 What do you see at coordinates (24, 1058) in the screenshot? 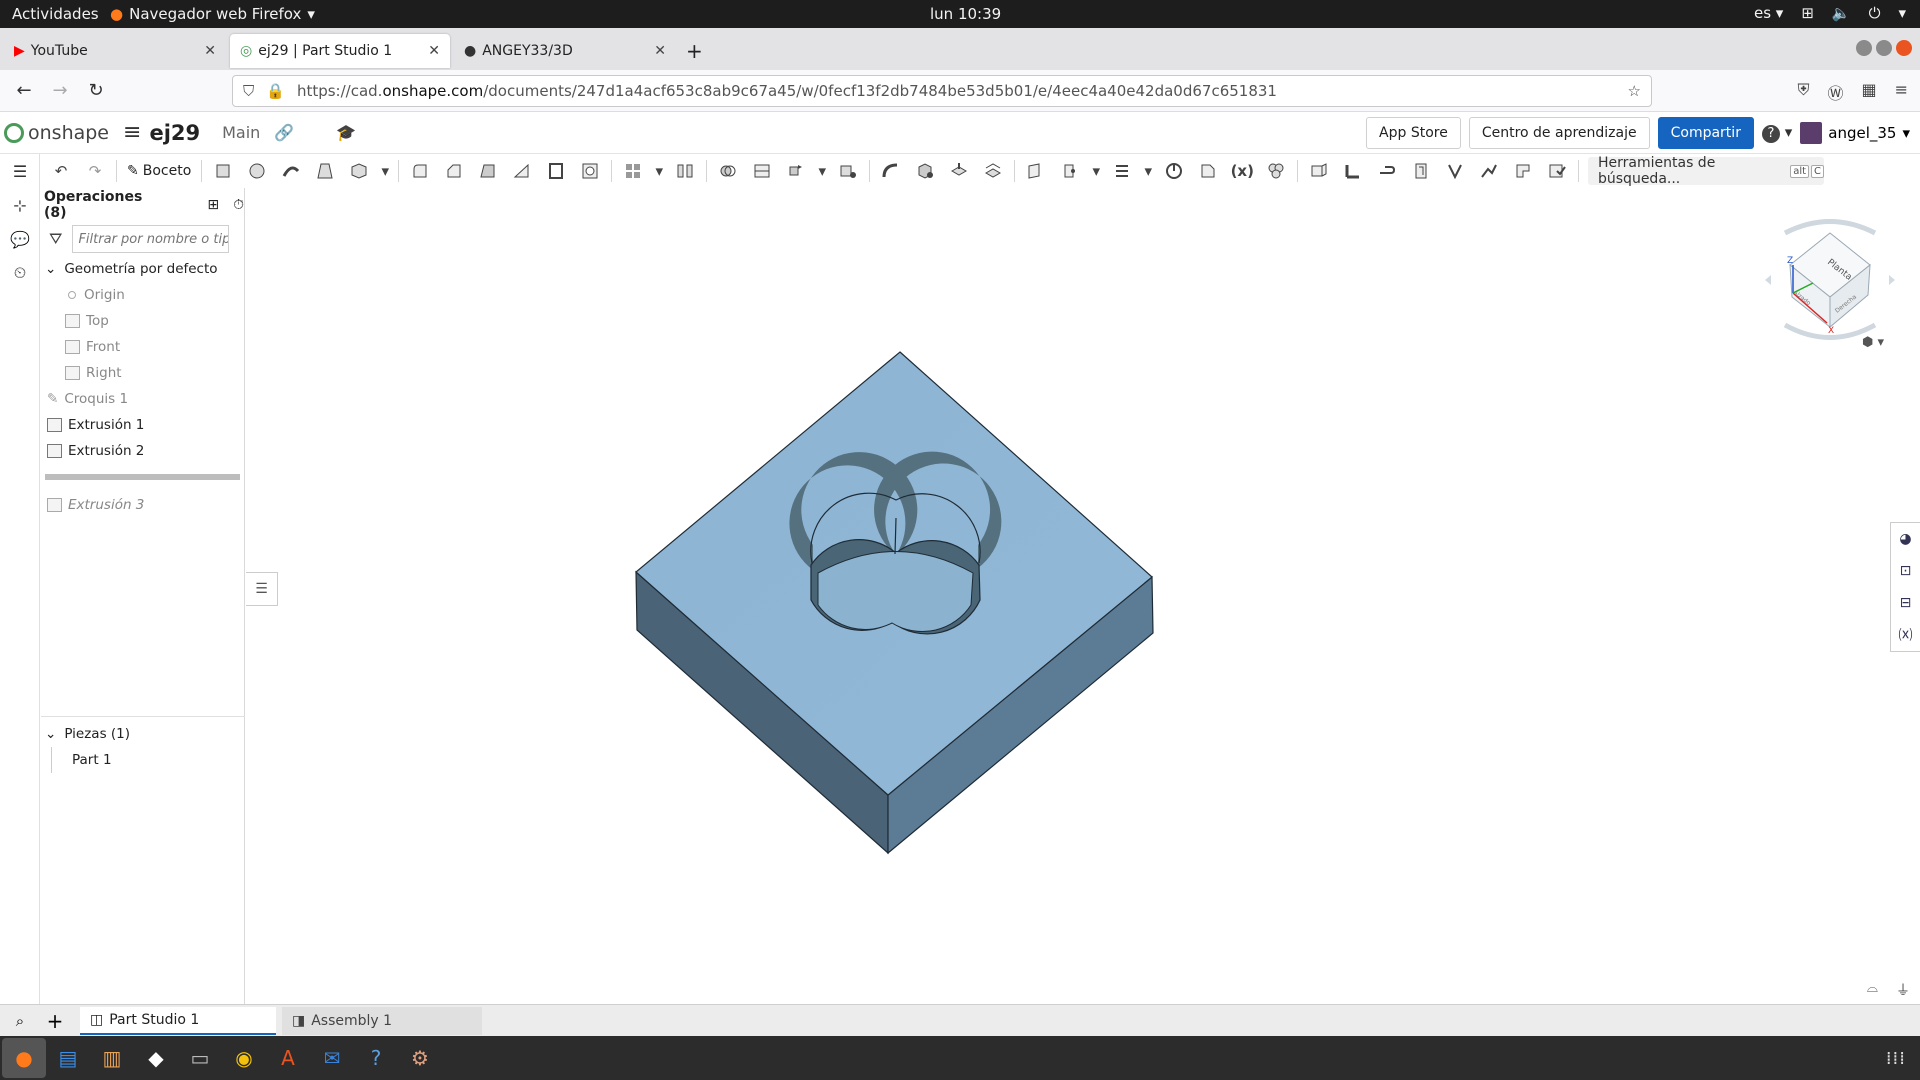
I see `firefox-dock-icon: ●` at bounding box center [24, 1058].